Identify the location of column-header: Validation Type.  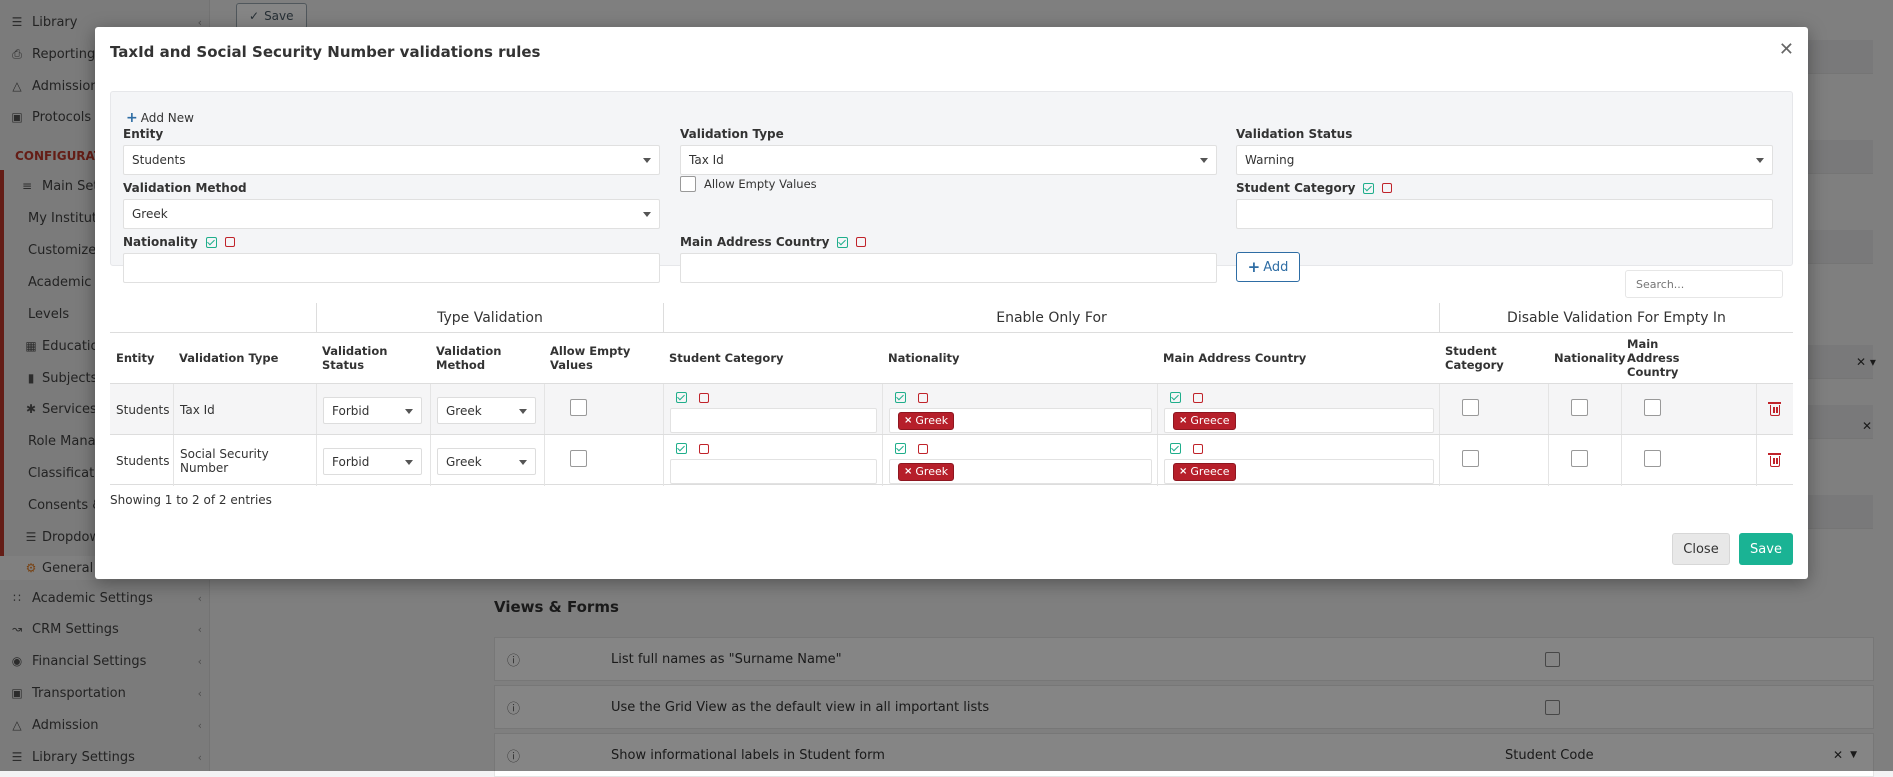
(244, 358).